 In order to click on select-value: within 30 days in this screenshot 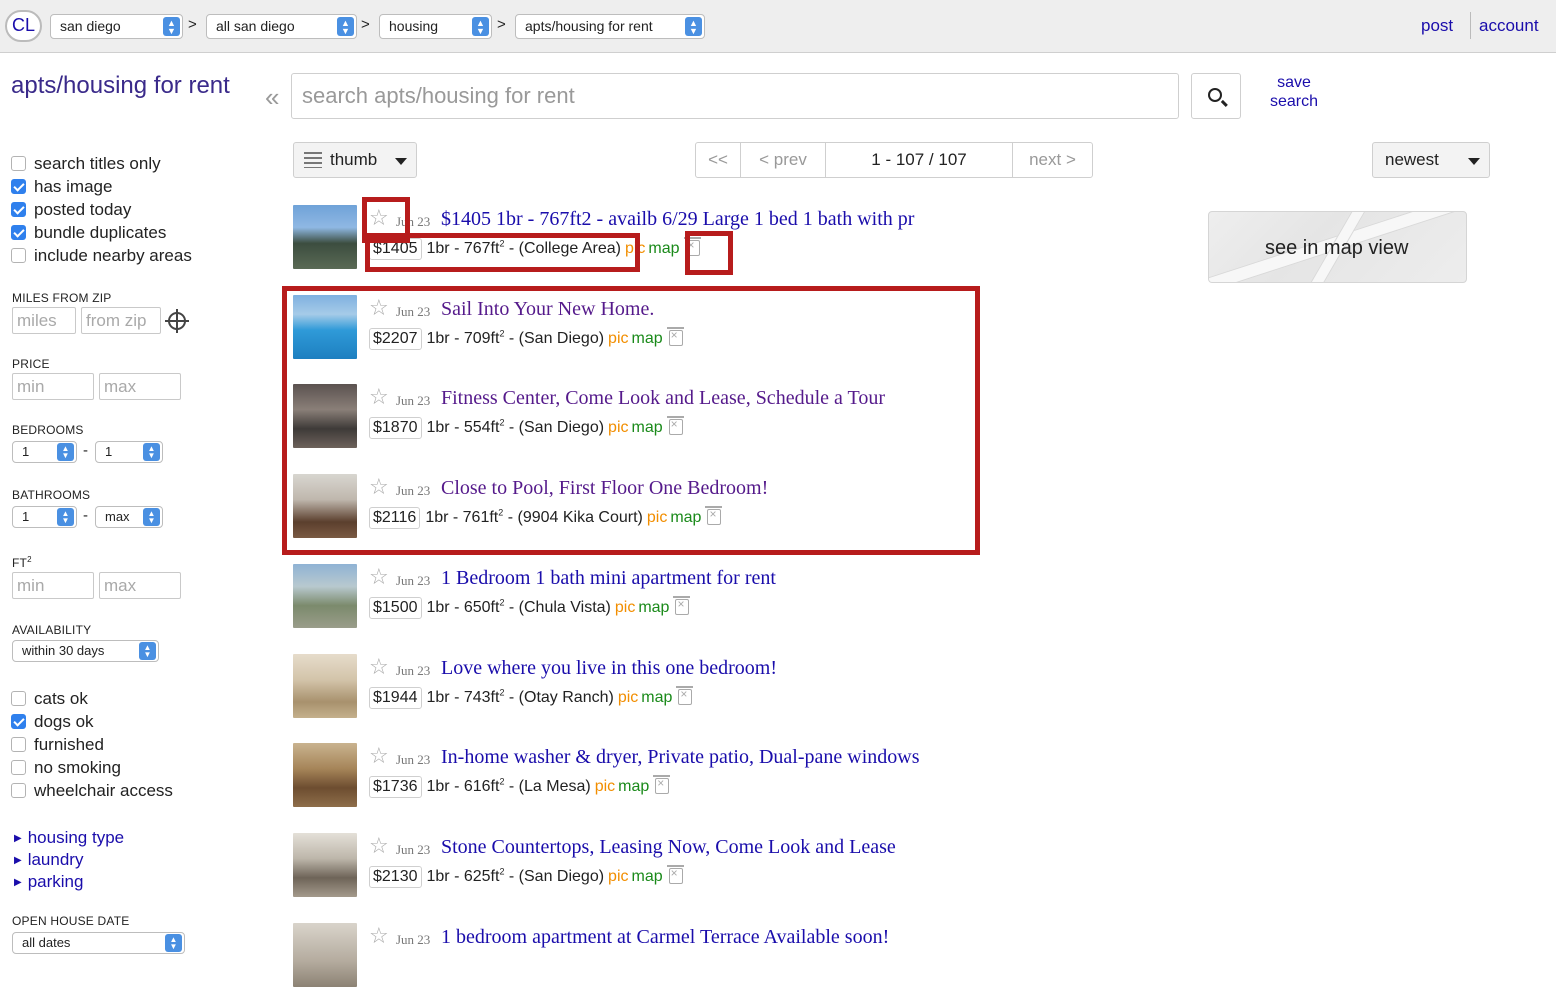, I will do `click(63, 650)`.